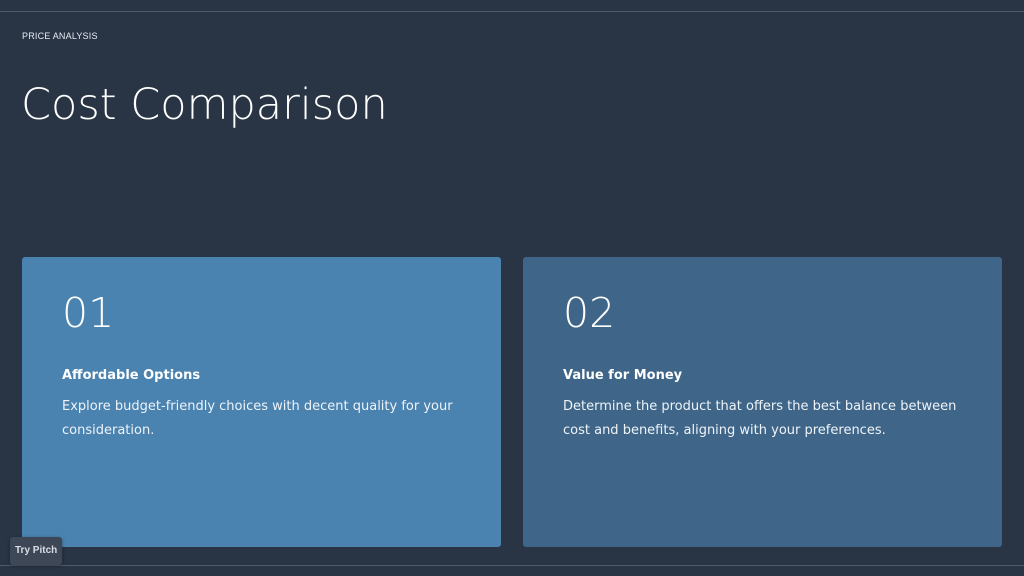  What do you see at coordinates (36, 551) in the screenshot?
I see `try-pitch-button: Try Pitch` at bounding box center [36, 551].